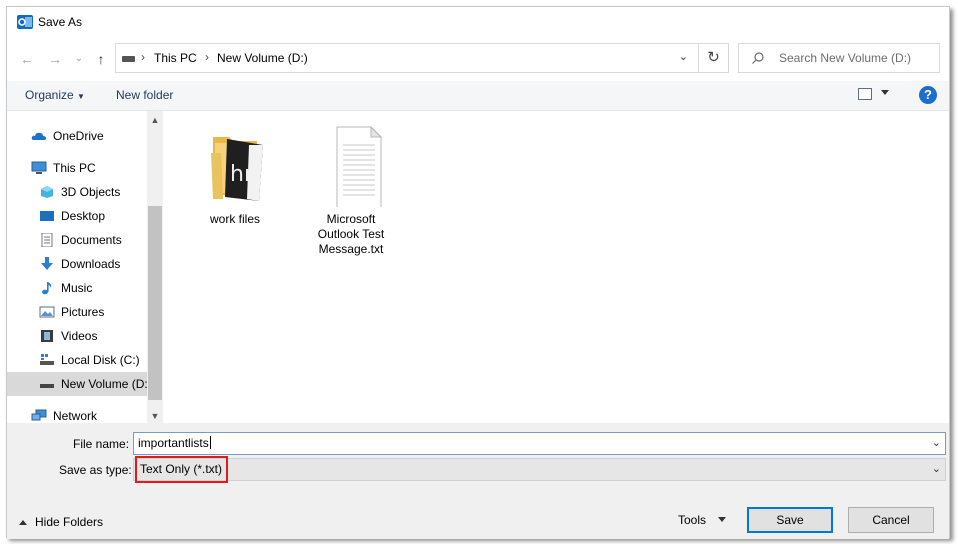 This screenshot has width=958, height=544. What do you see at coordinates (175, 58) in the screenshot?
I see `breadcrumb-this-pc: This PC` at bounding box center [175, 58].